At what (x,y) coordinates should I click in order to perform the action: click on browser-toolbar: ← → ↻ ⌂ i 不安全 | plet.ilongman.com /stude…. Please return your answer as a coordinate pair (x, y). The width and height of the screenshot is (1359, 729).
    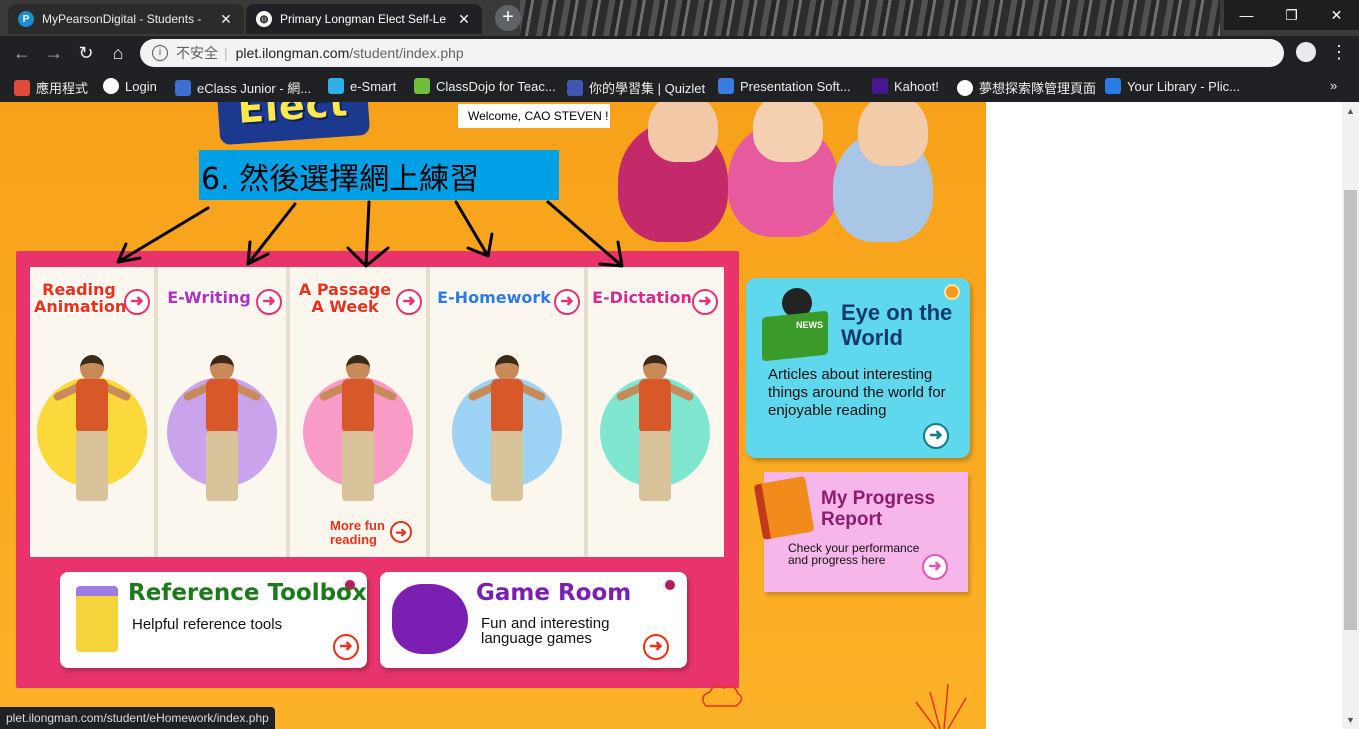
    Looking at the image, I should click on (679, 53).